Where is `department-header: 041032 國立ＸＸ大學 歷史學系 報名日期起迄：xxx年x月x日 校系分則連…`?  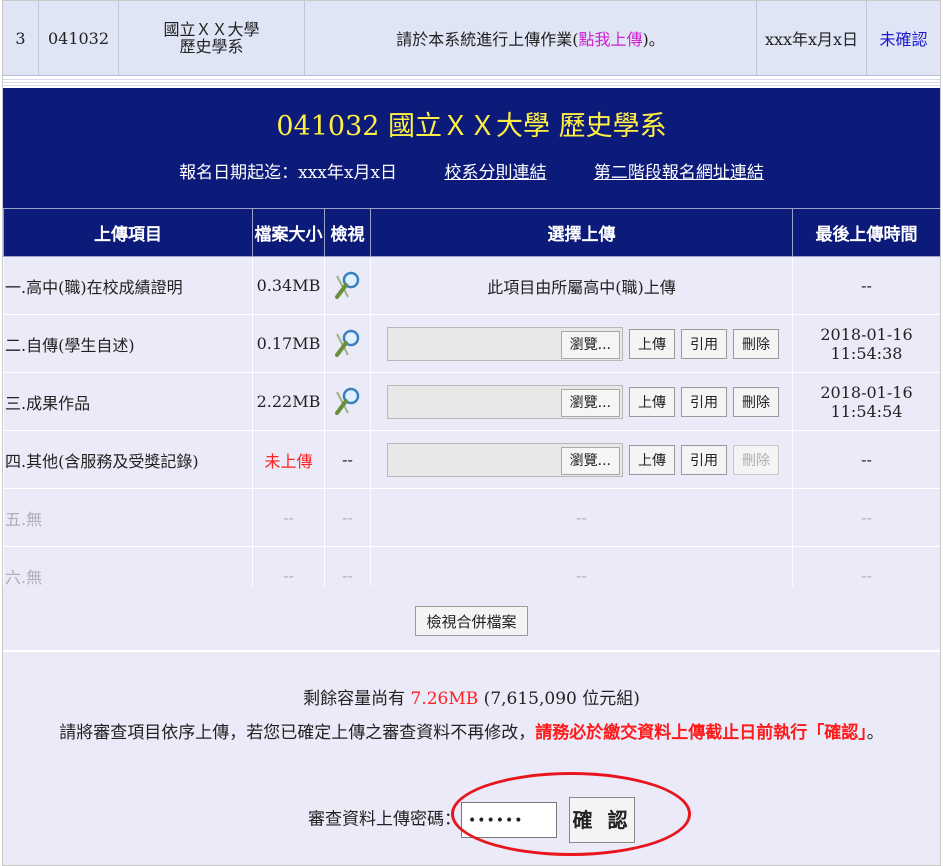
department-header: 041032 國立ＸＸ大學 歷史學系 報名日期起迄：xxx年x月x日 校系分則連… is located at coordinates (471, 148).